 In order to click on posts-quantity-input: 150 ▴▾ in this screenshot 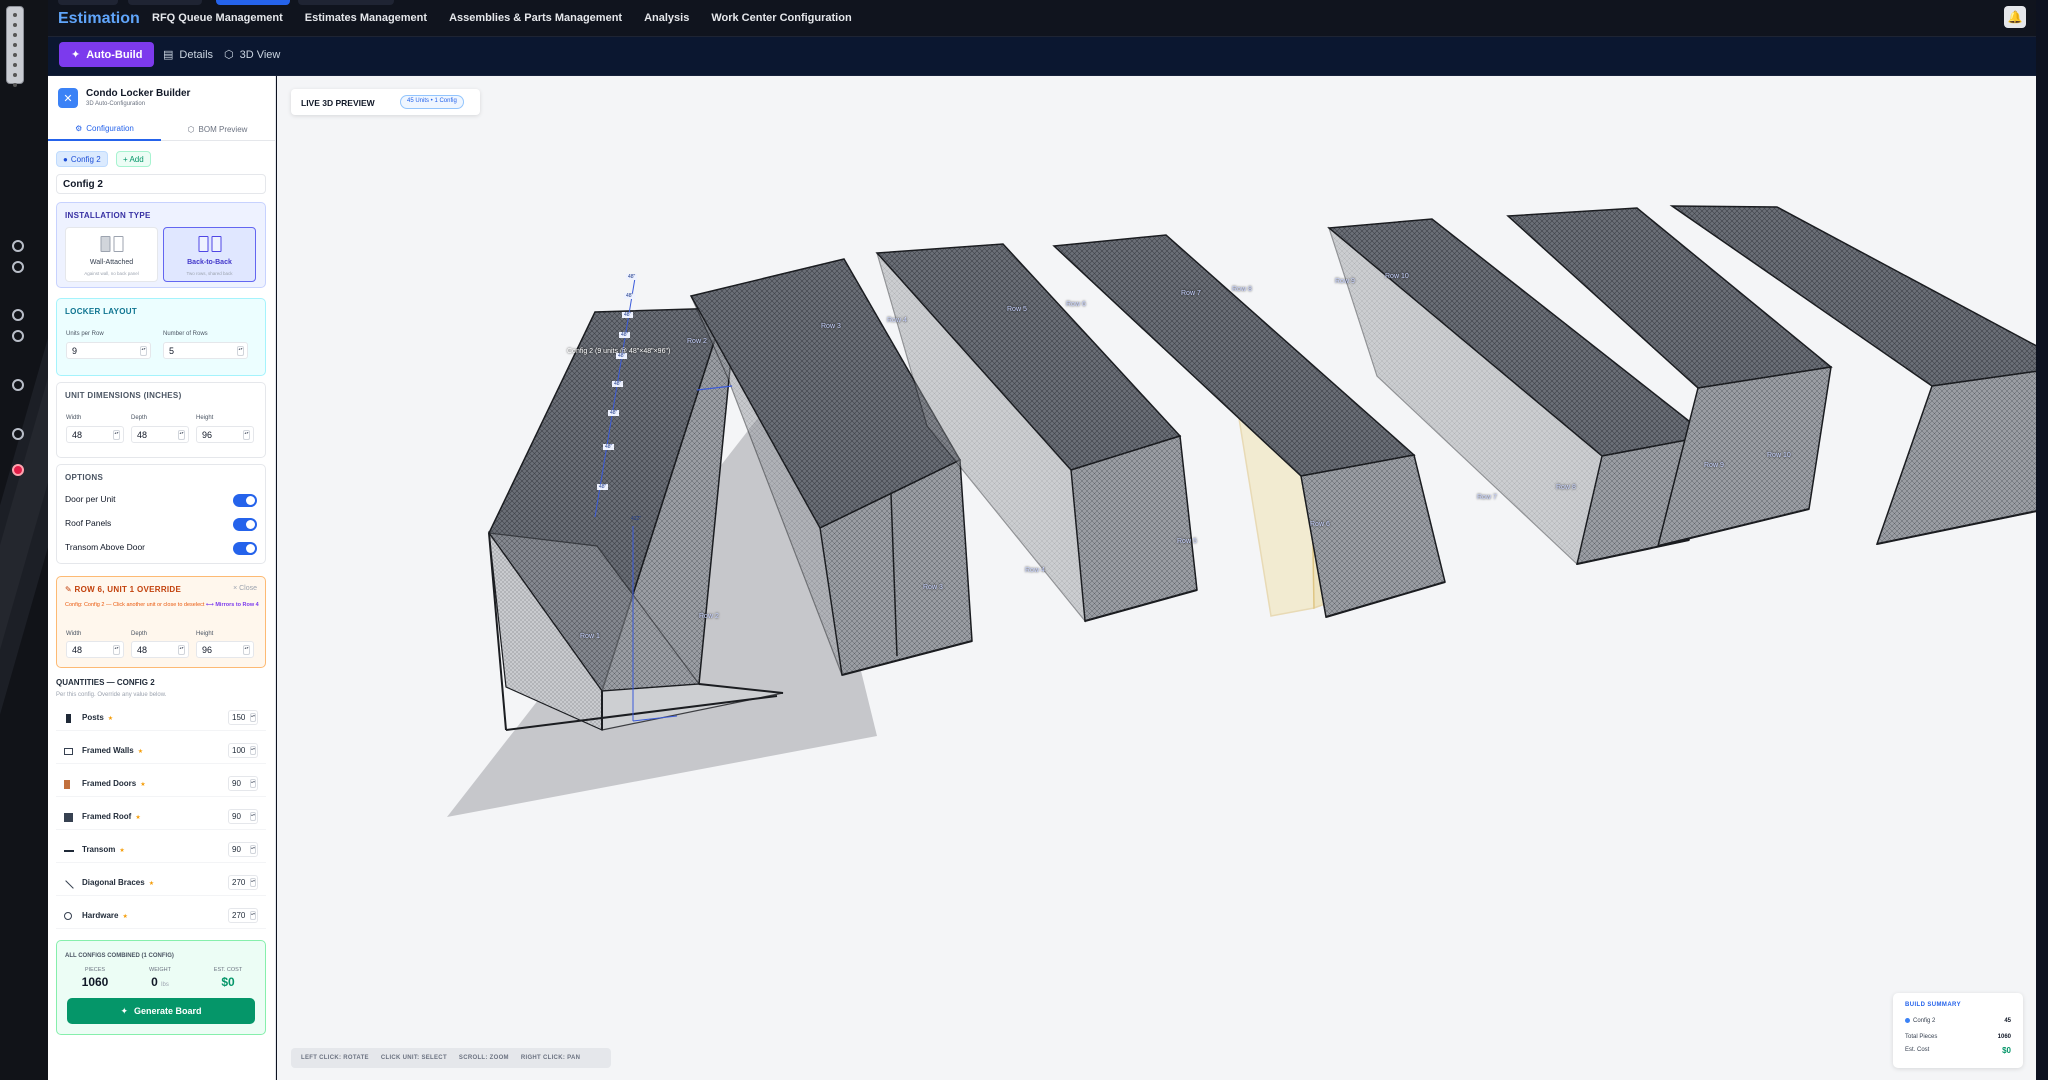, I will do `click(243, 717)`.